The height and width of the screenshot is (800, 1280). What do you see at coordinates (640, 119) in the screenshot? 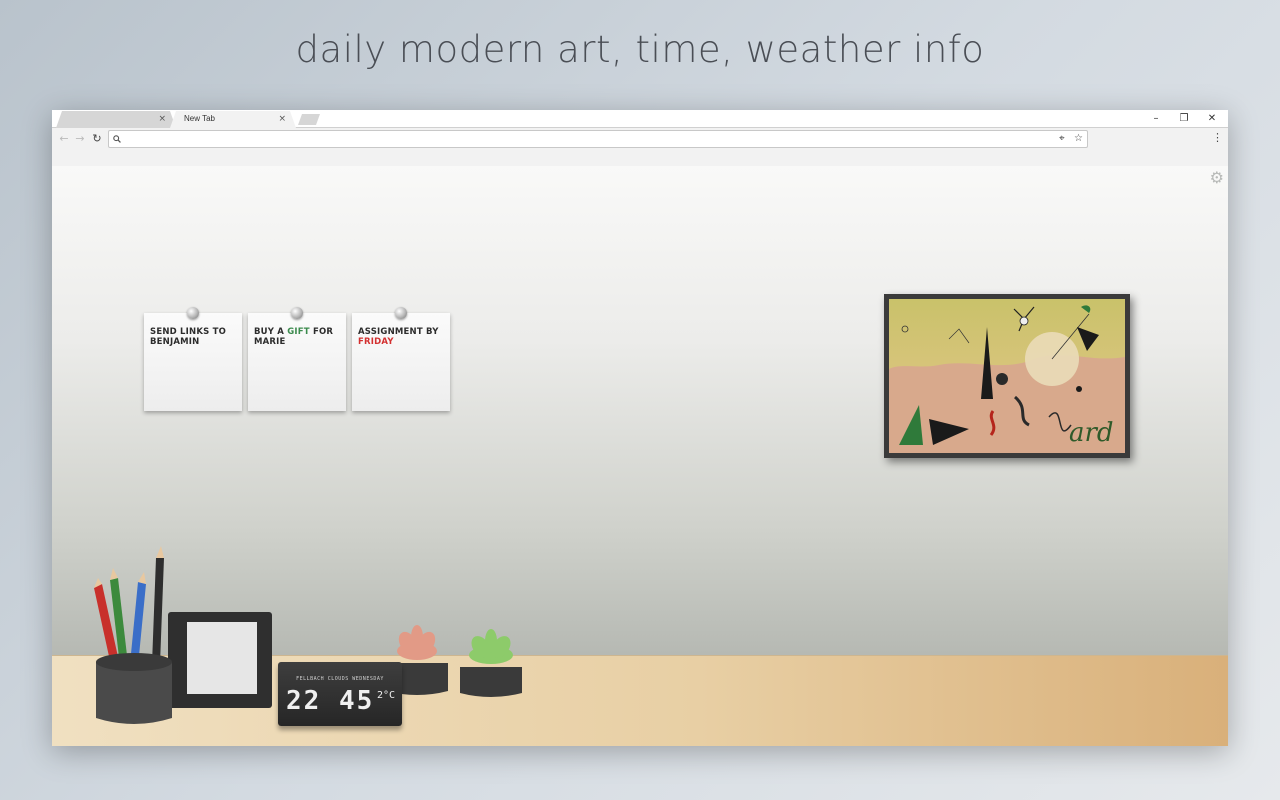
I see `tab-strip: × New Tab × – ❐ ✕` at bounding box center [640, 119].